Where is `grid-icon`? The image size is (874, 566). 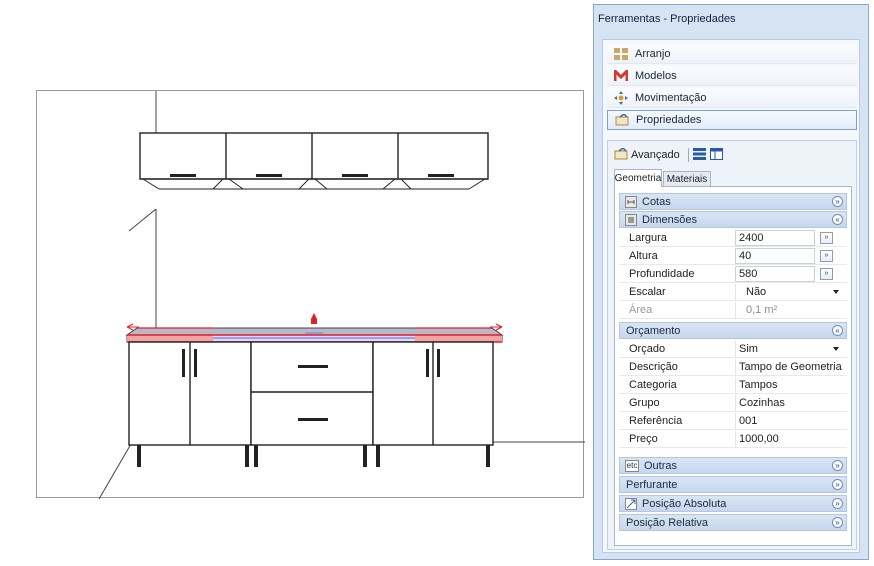
grid-icon is located at coordinates (621, 54).